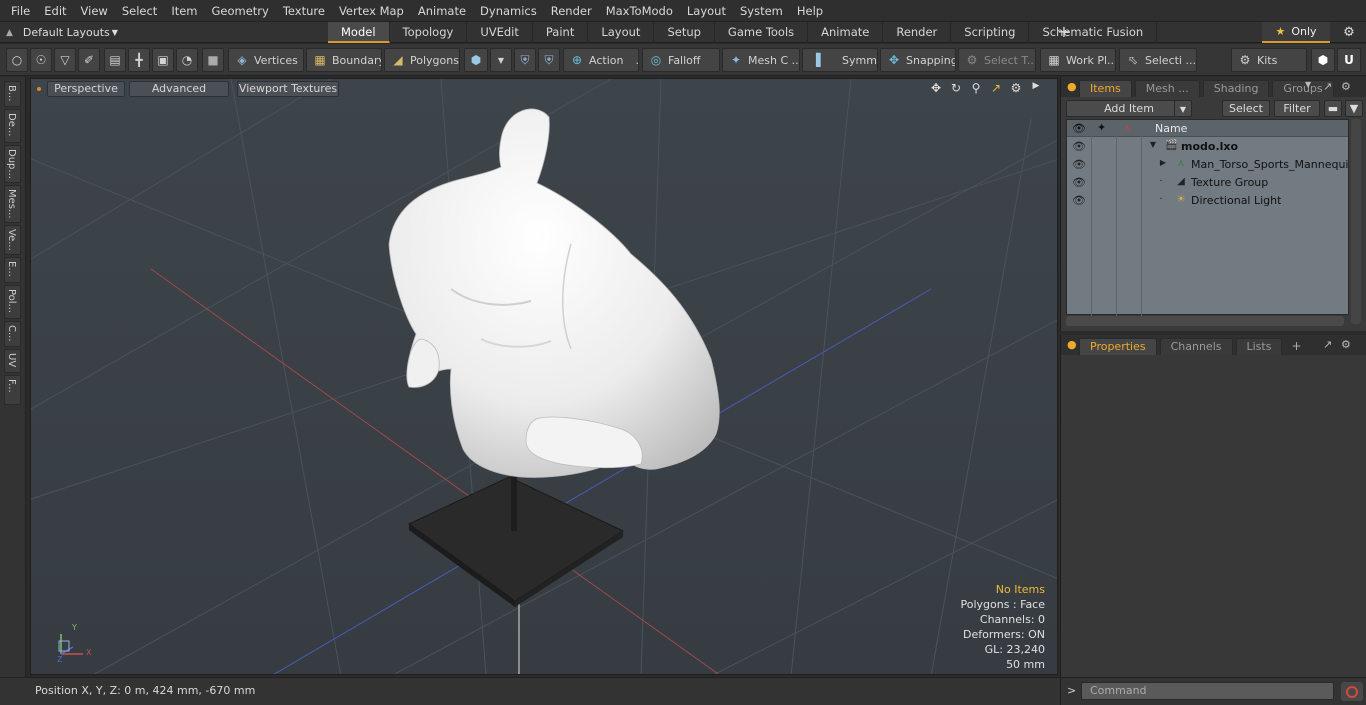  Describe the element at coordinates (500, 32) in the screenshot. I see `tab-uvedit: UVEdit` at that location.